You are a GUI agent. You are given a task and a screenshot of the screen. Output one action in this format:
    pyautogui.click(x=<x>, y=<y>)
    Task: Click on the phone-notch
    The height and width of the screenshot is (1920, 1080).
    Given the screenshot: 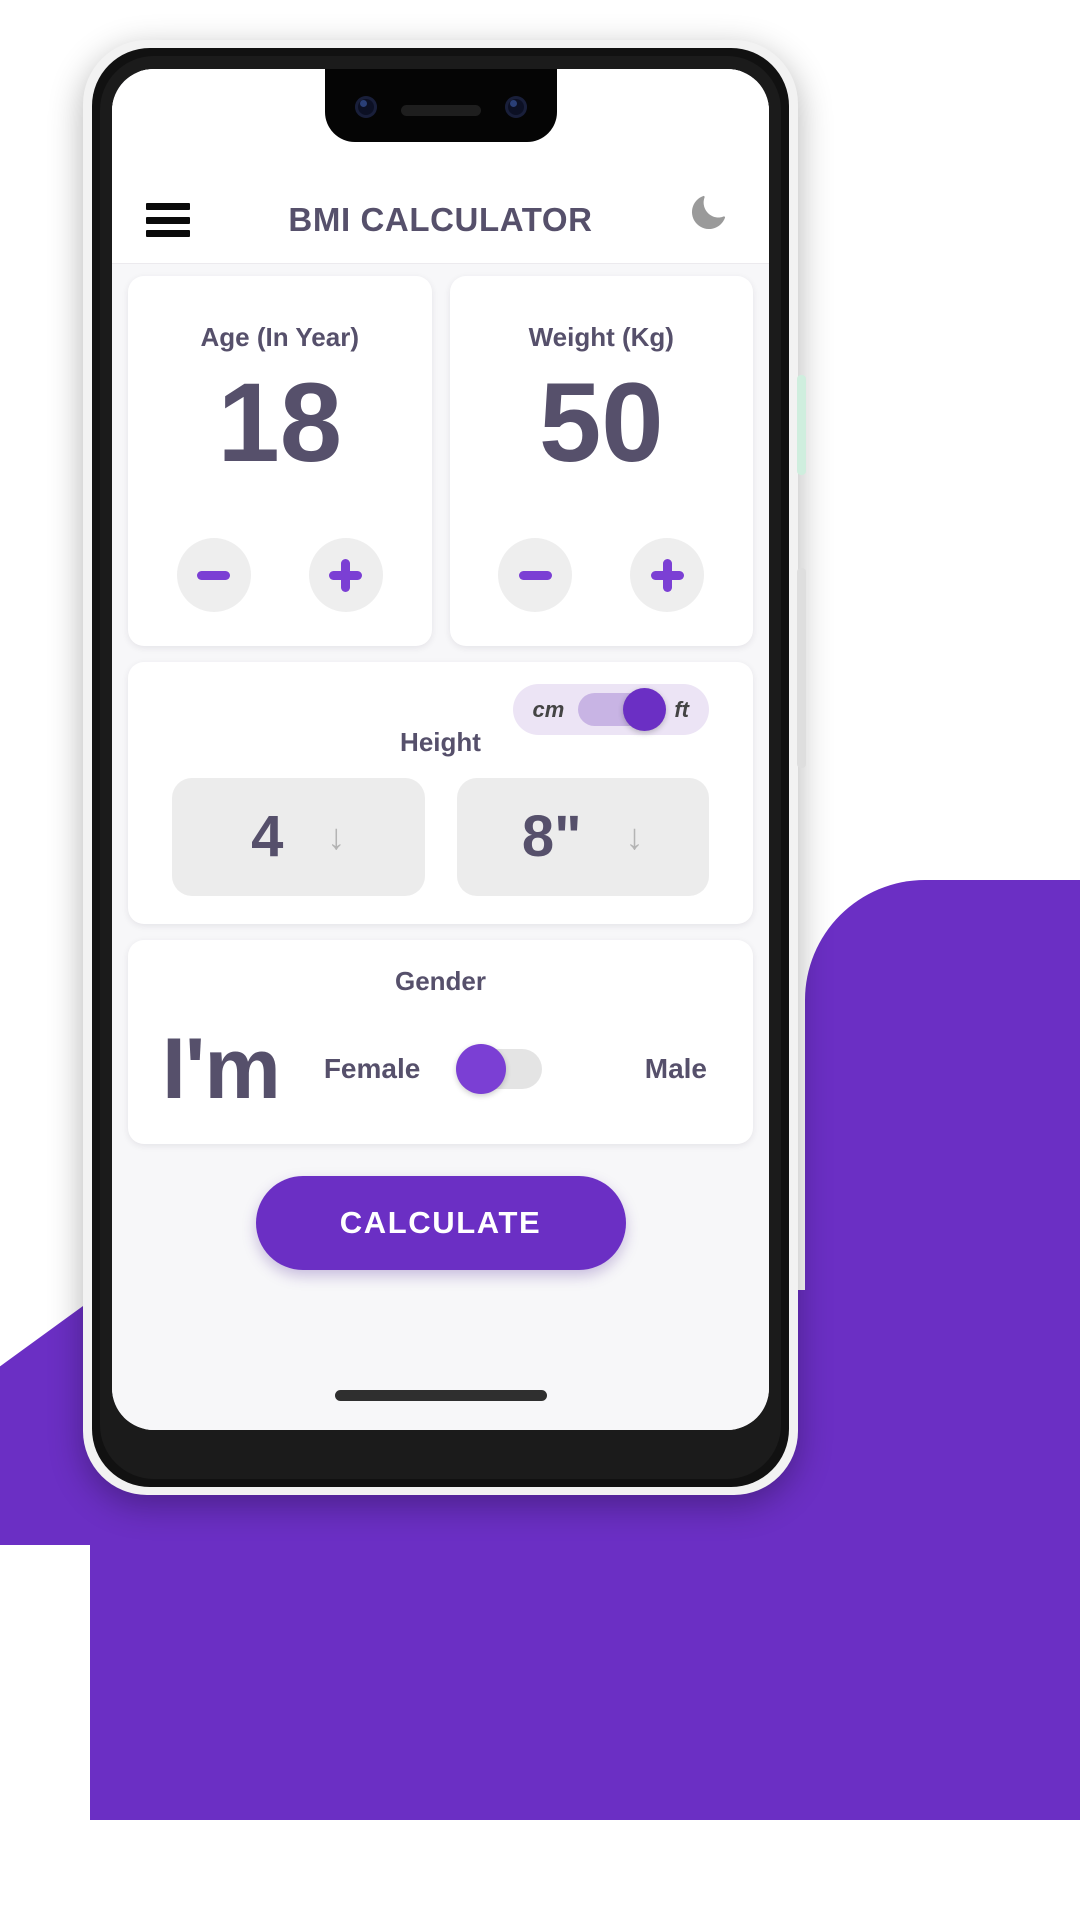 What is the action you would take?
    pyautogui.click(x=440, y=105)
    